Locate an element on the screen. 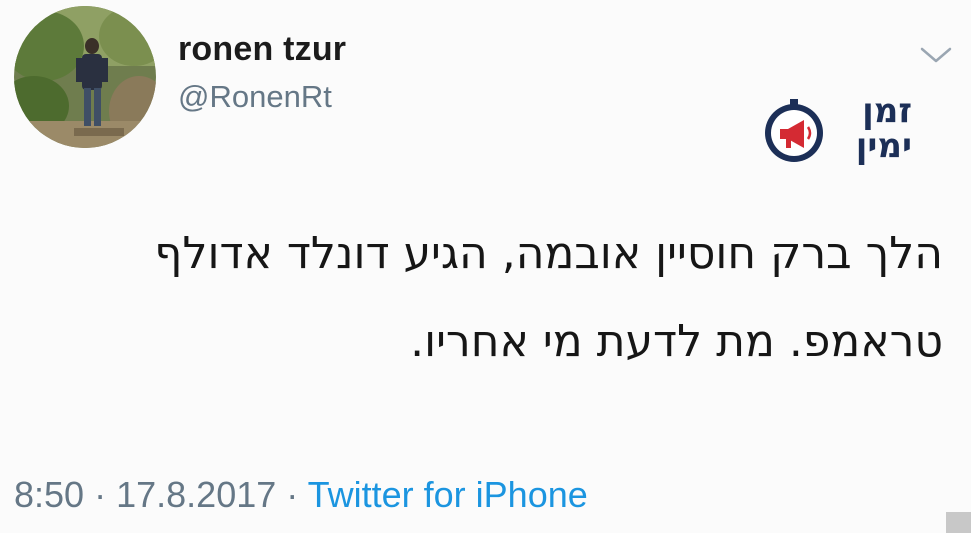 The width and height of the screenshot is (971, 533). author-name: ronen tzur is located at coordinates (262, 49).